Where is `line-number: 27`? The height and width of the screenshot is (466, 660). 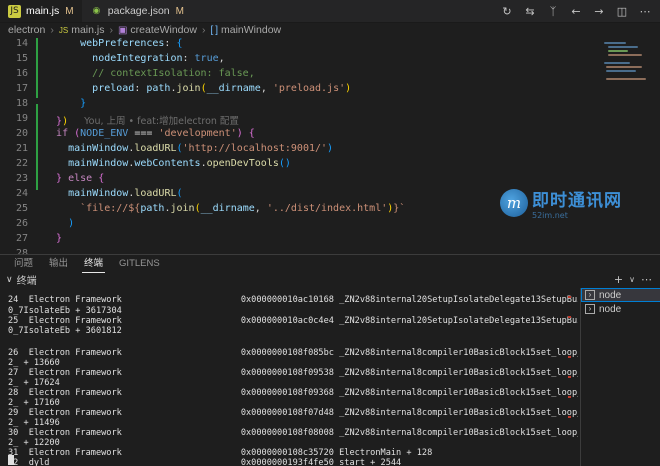
line-number: 27 is located at coordinates (21, 238).